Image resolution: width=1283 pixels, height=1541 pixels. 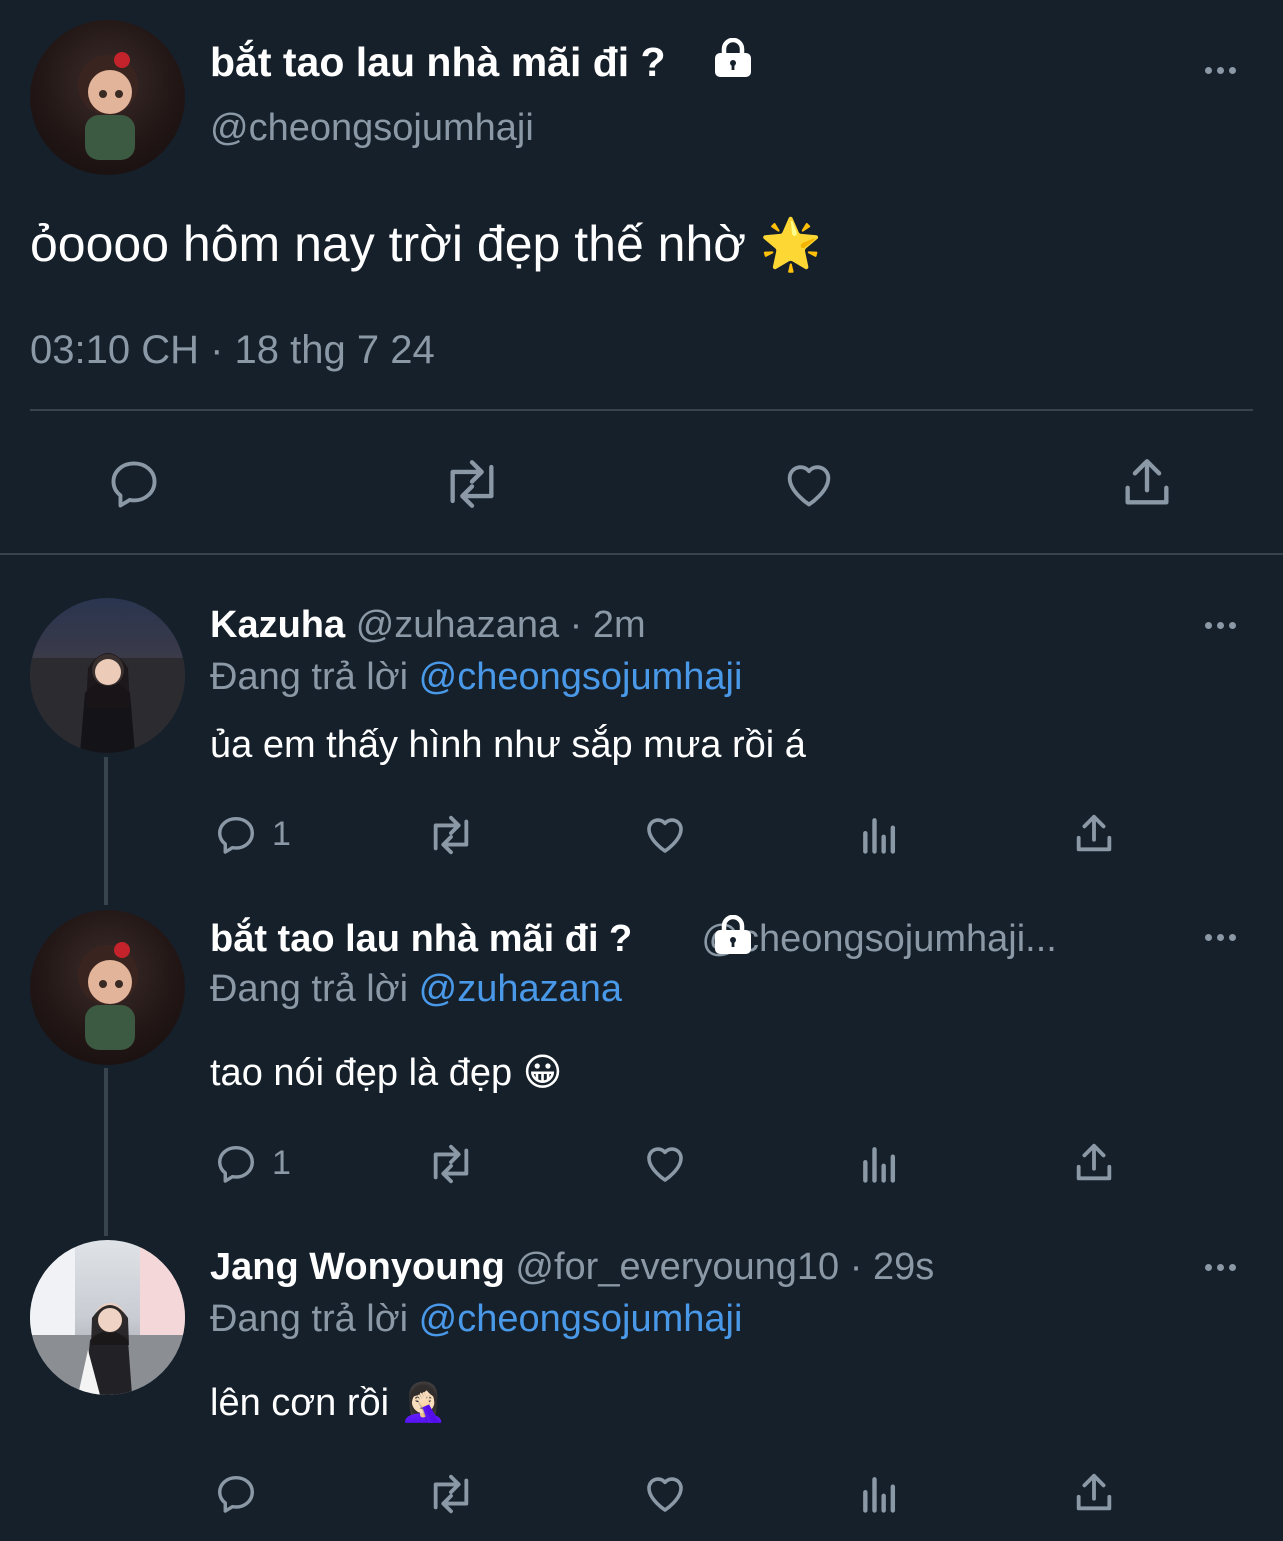 What do you see at coordinates (386, 1073) in the screenshot?
I see `reply-text: tao nói đẹp là đẹp 😀` at bounding box center [386, 1073].